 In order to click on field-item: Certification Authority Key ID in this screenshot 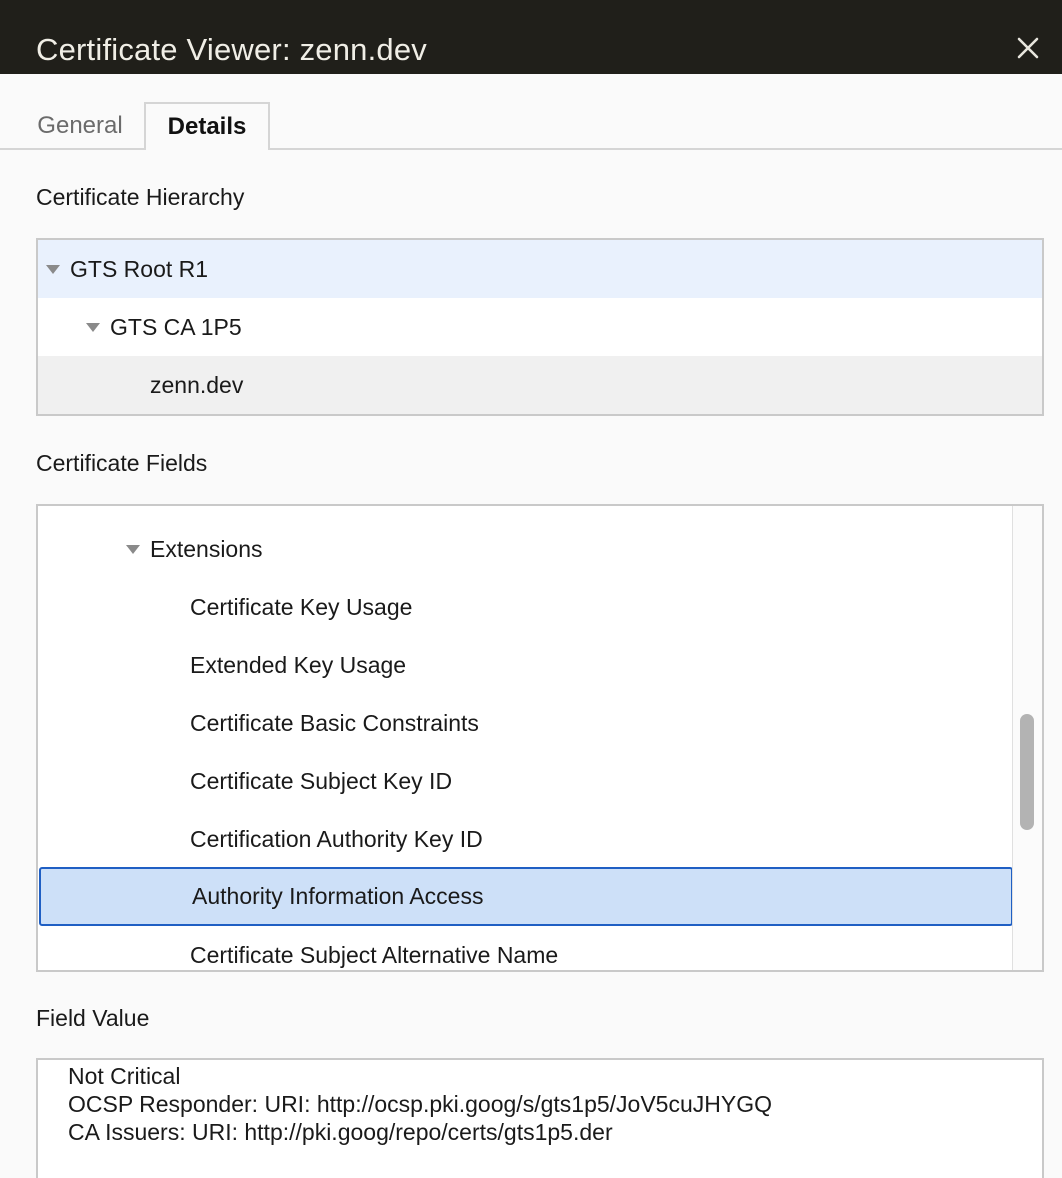, I will do `click(525, 839)`.